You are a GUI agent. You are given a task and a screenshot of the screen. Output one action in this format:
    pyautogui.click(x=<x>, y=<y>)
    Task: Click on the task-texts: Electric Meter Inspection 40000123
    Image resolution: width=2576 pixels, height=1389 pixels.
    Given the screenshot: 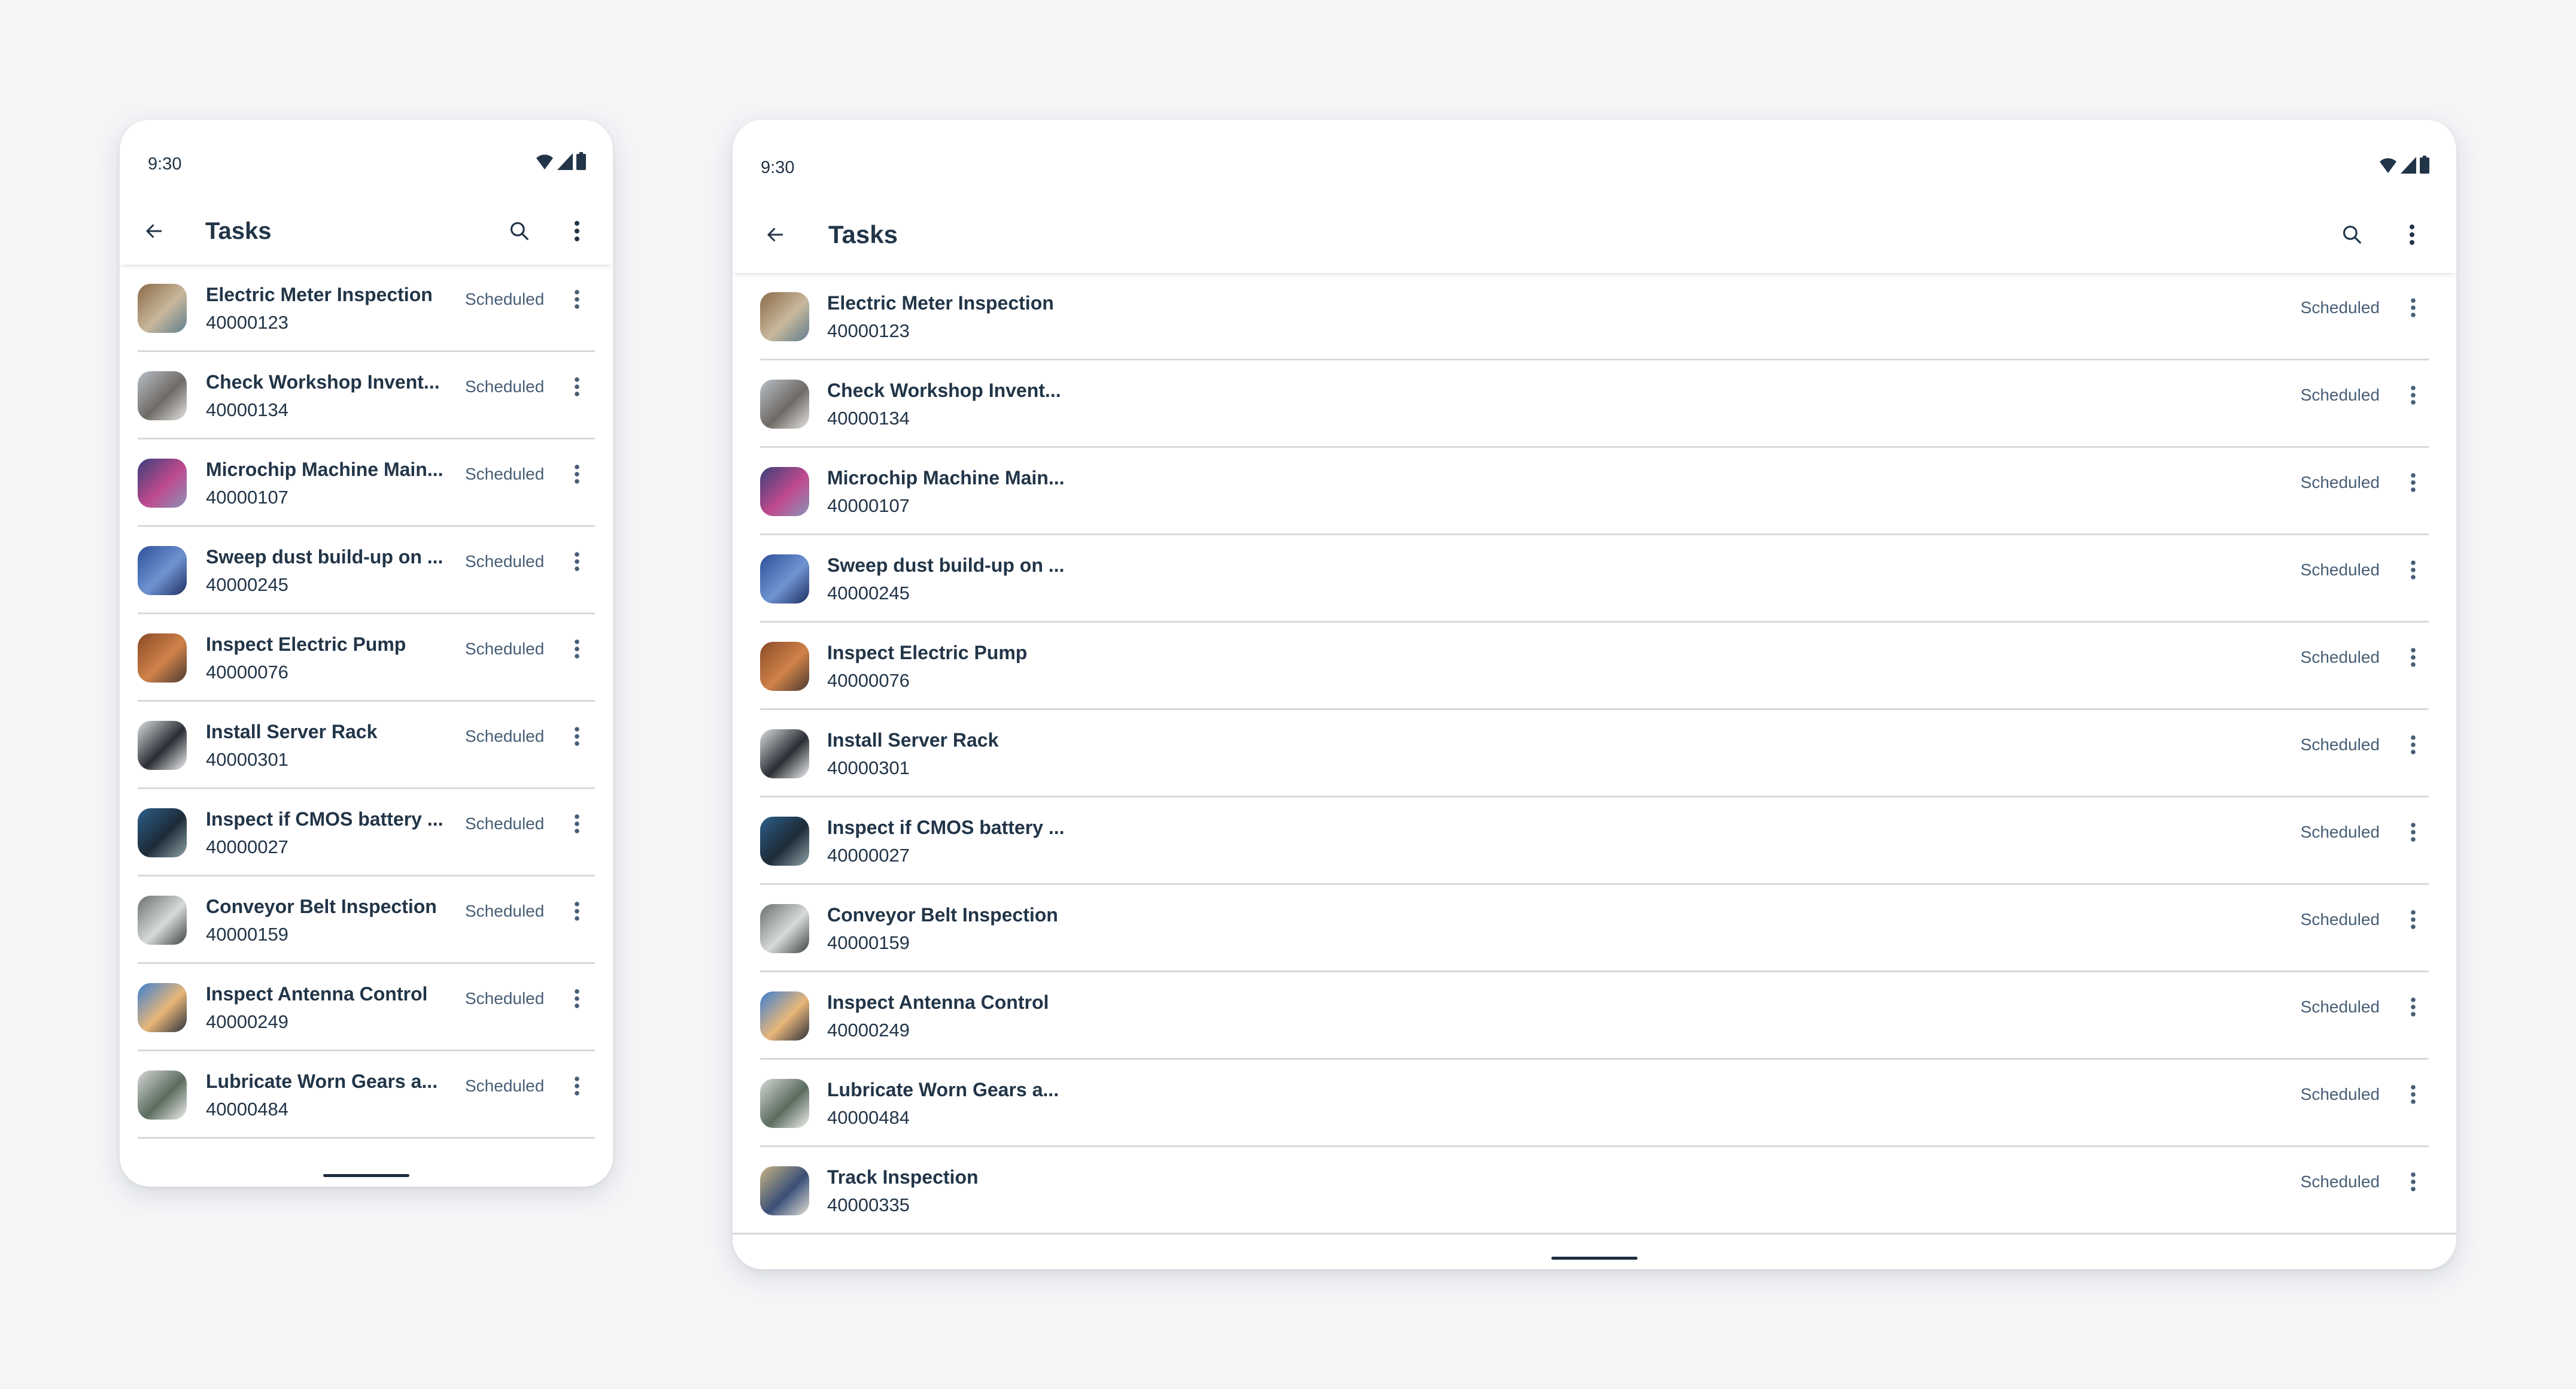 What is the action you would take?
    pyautogui.click(x=320, y=308)
    